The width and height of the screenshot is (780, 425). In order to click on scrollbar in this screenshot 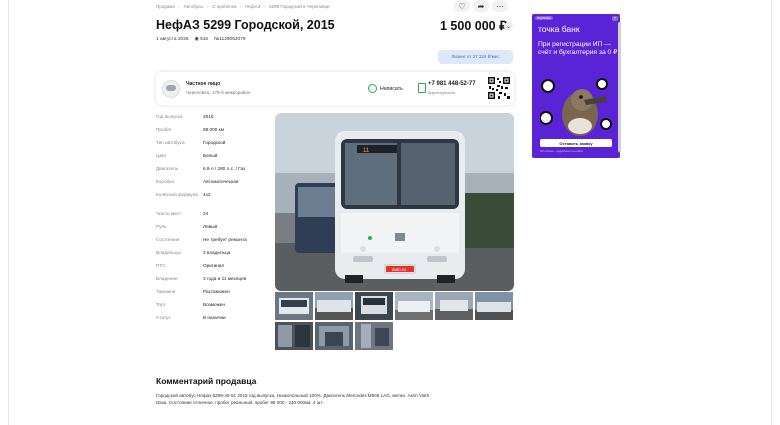, I will do `click(619, 87)`.